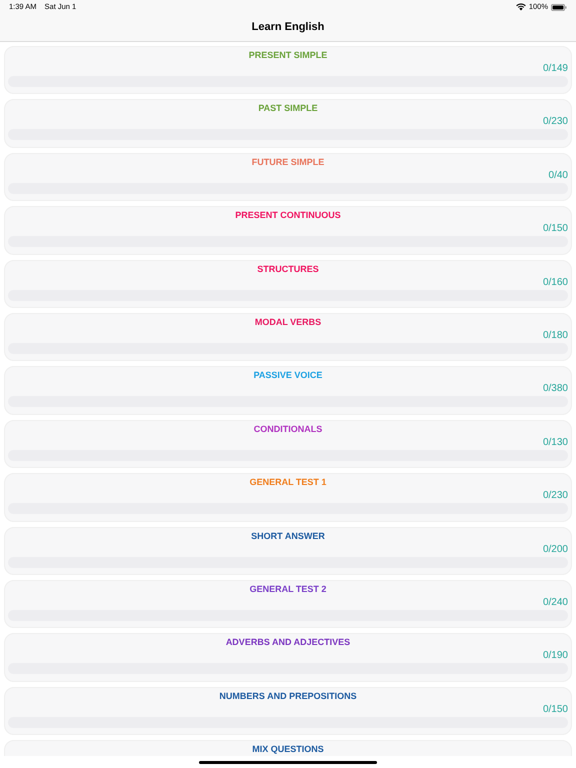 Image resolution: width=576 pixels, height=768 pixels. What do you see at coordinates (555, 389) in the screenshot?
I see `lesson-count: 0/380` at bounding box center [555, 389].